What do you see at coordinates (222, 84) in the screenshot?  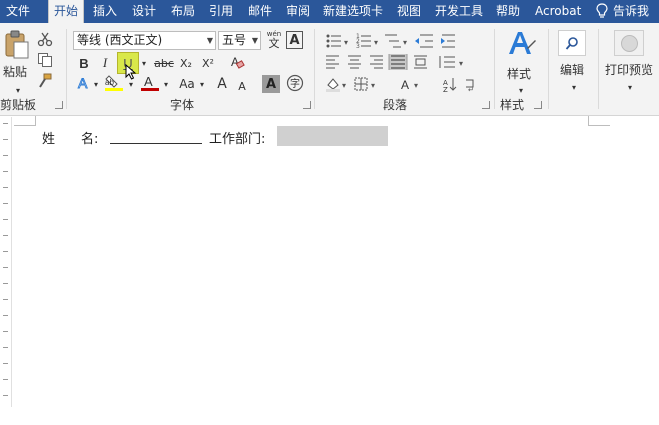 I see `grow-font-button: A` at bounding box center [222, 84].